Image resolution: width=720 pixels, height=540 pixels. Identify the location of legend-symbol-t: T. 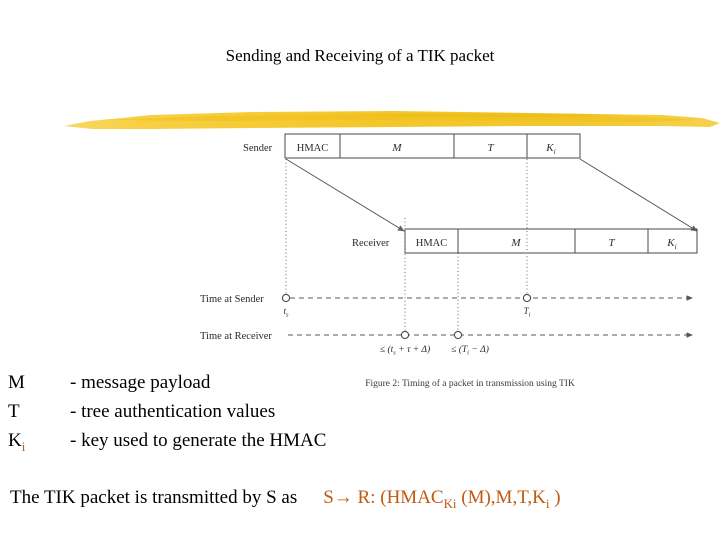
(39, 411).